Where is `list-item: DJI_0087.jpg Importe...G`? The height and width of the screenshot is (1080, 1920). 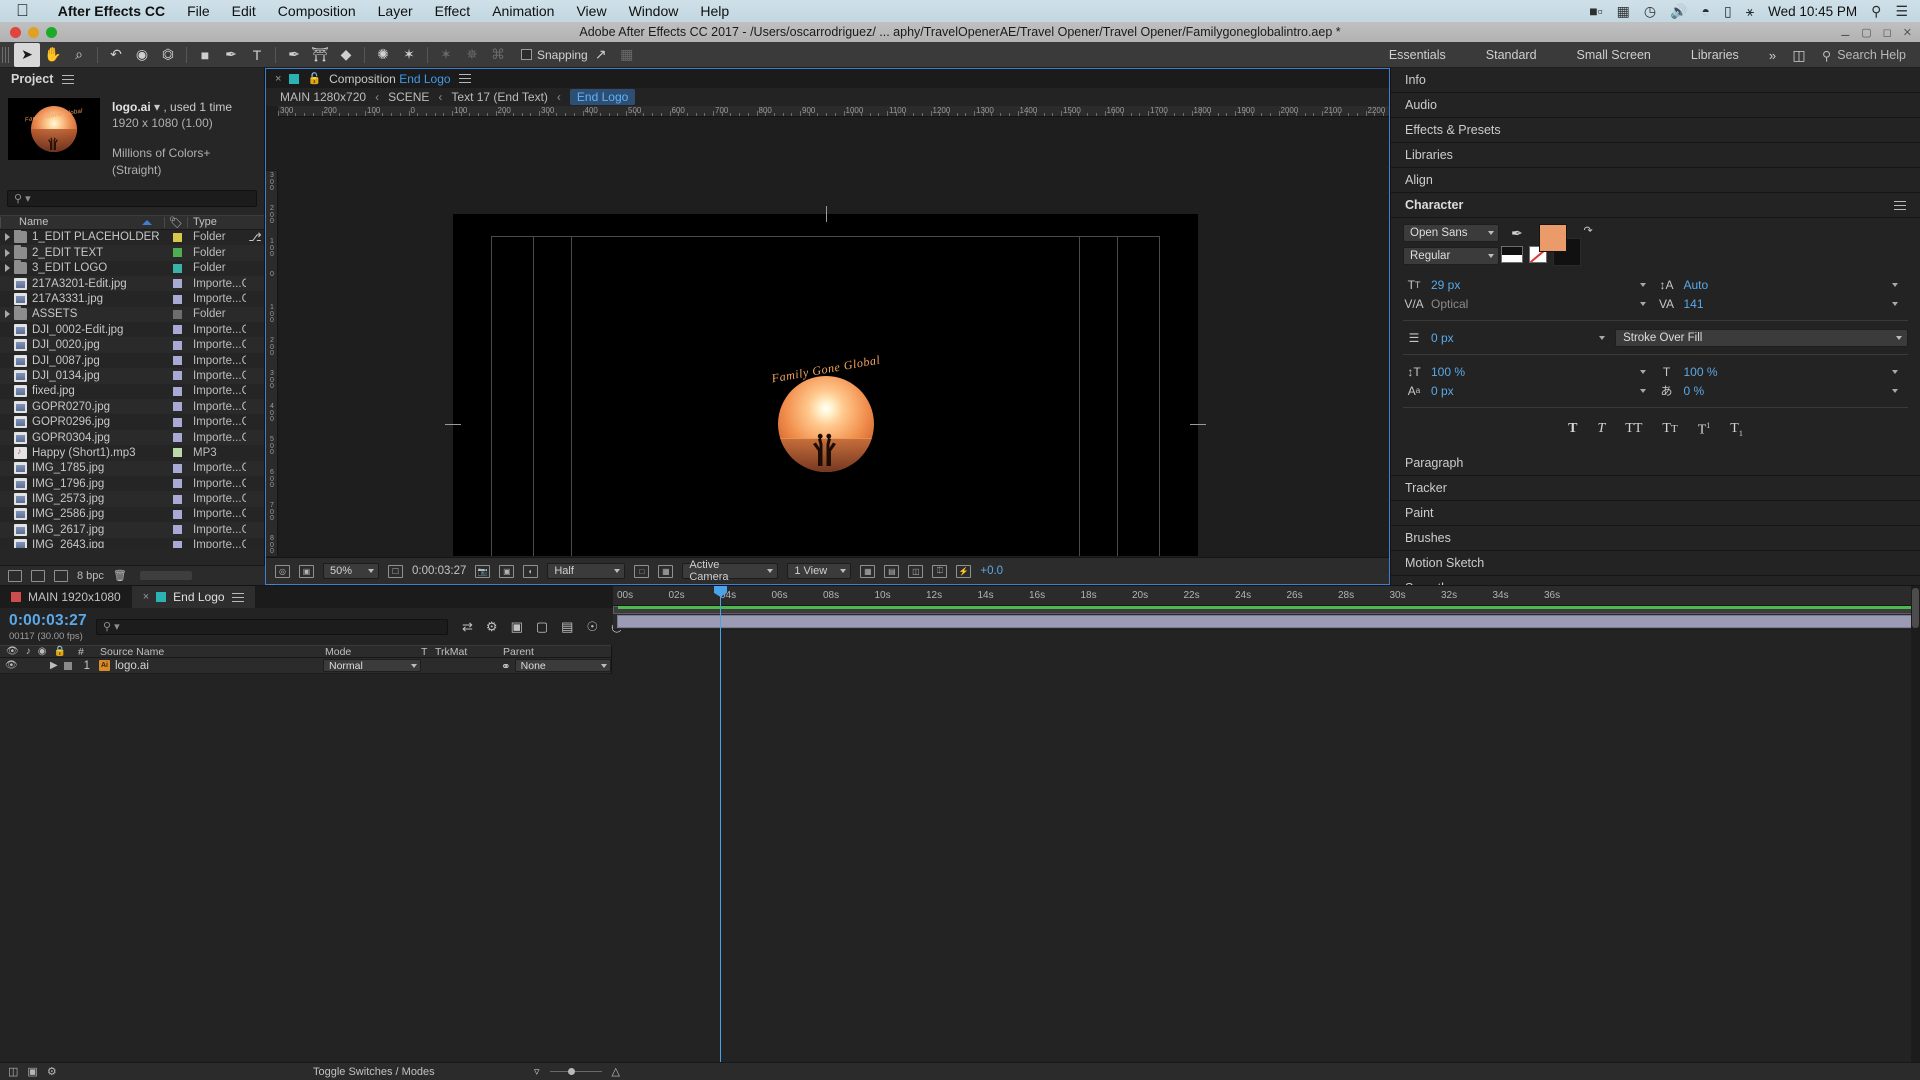 list-item: DJI_0087.jpg Importe...G is located at coordinates (132, 360).